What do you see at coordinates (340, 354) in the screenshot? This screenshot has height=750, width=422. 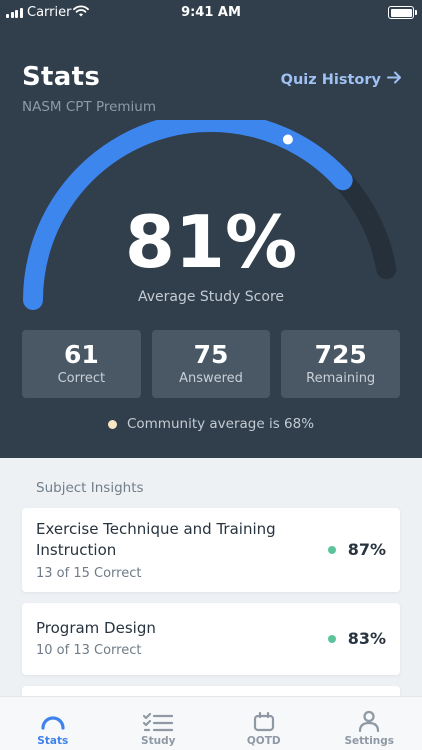 I see `stat-value: 725` at bounding box center [340, 354].